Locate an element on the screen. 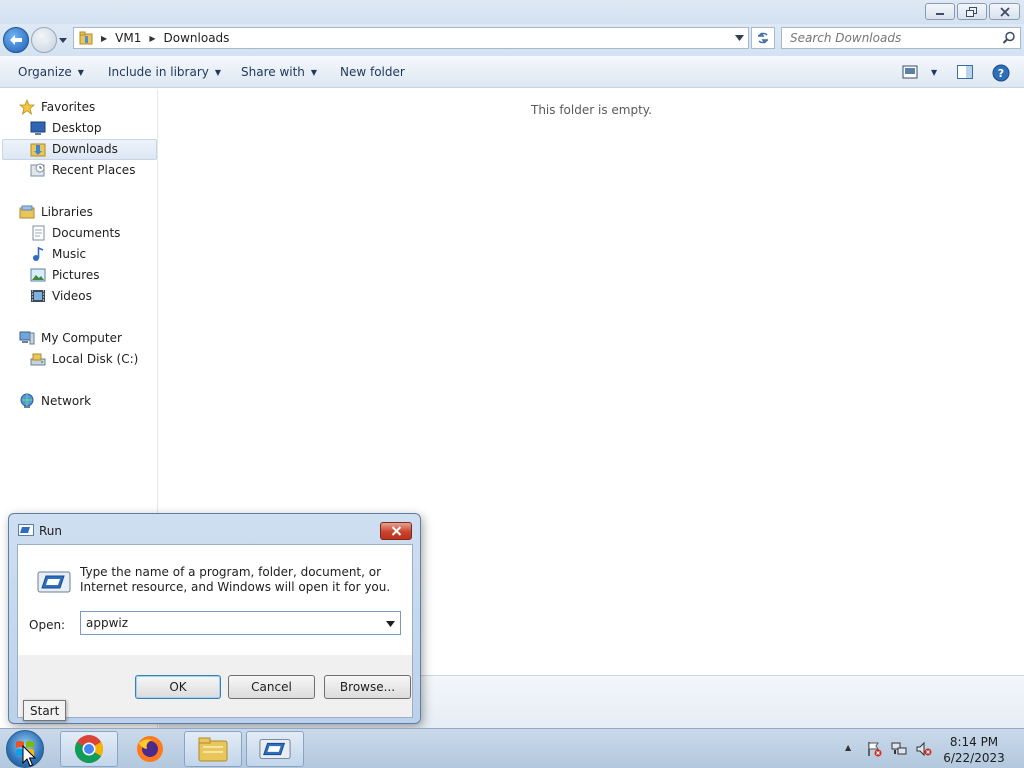 The width and height of the screenshot is (1024, 768). nav-label: Videos is located at coordinates (72, 296).